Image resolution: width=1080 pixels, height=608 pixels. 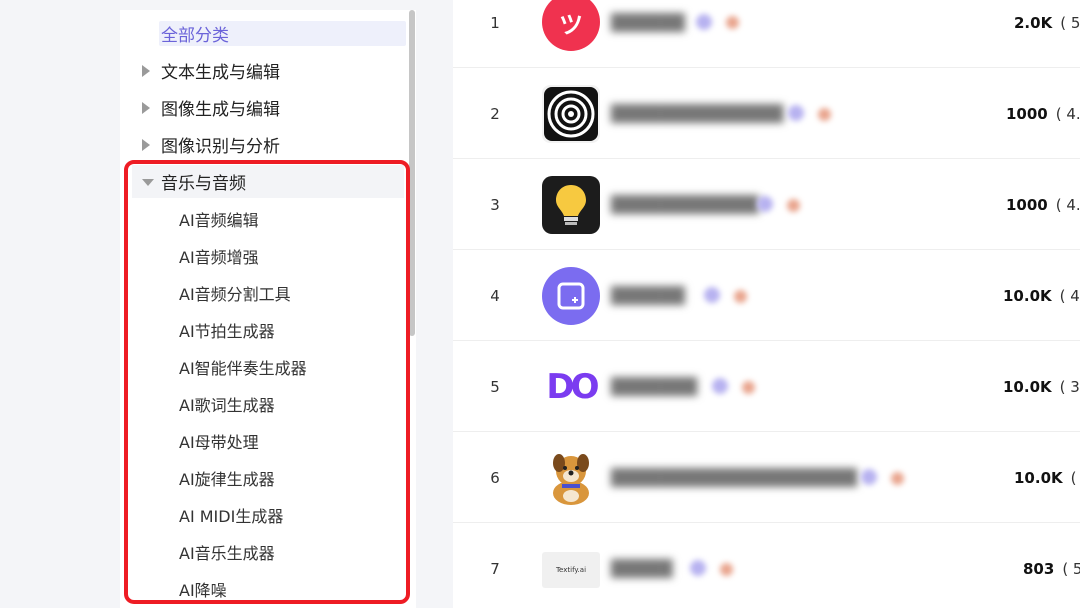 I want to click on dog-mascot-icon, so click(x=571, y=478).